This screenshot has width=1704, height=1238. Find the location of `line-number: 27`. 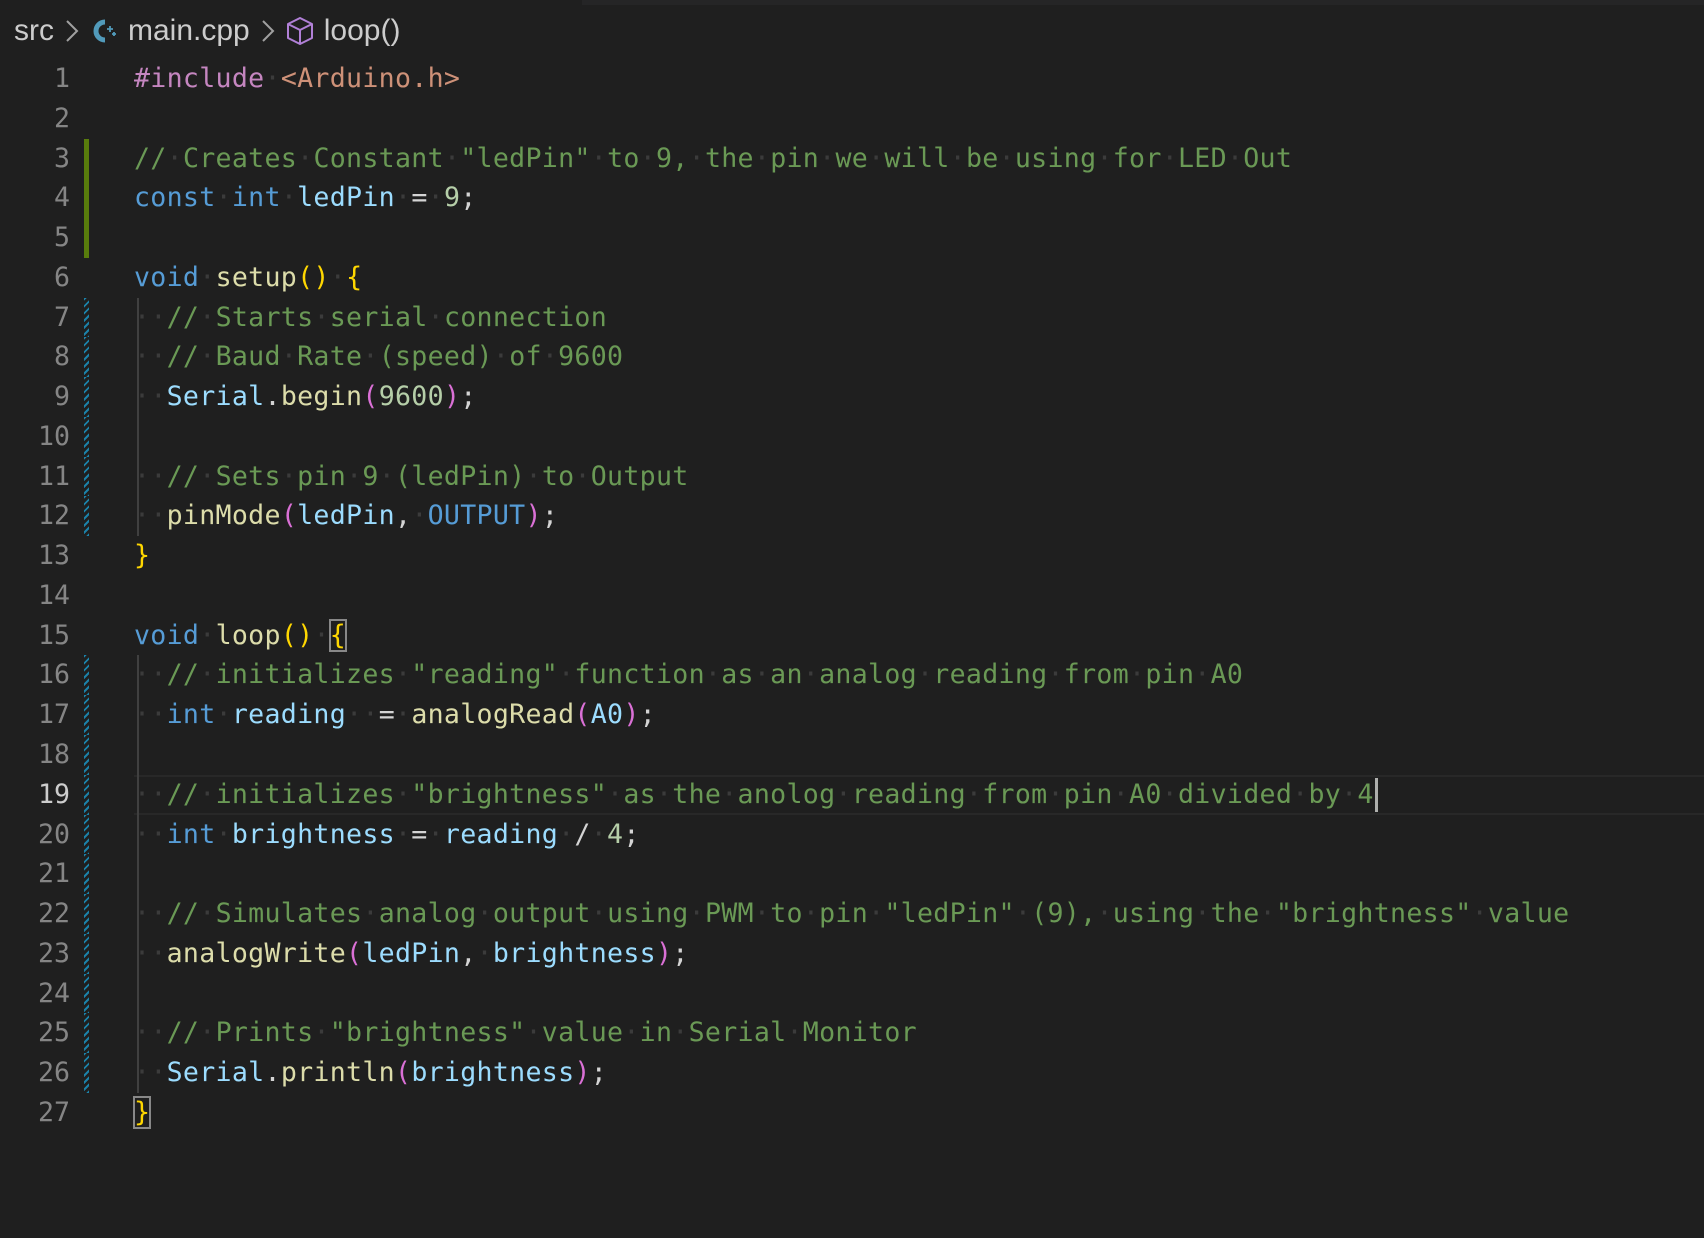

line-number: 27 is located at coordinates (53, 1112).